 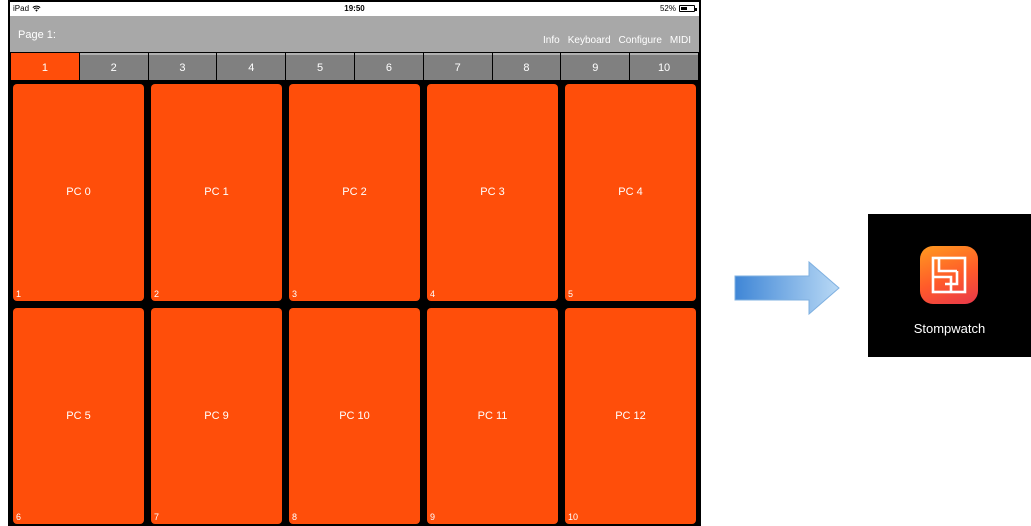 I want to click on pad-label: PC 0, so click(x=78, y=192).